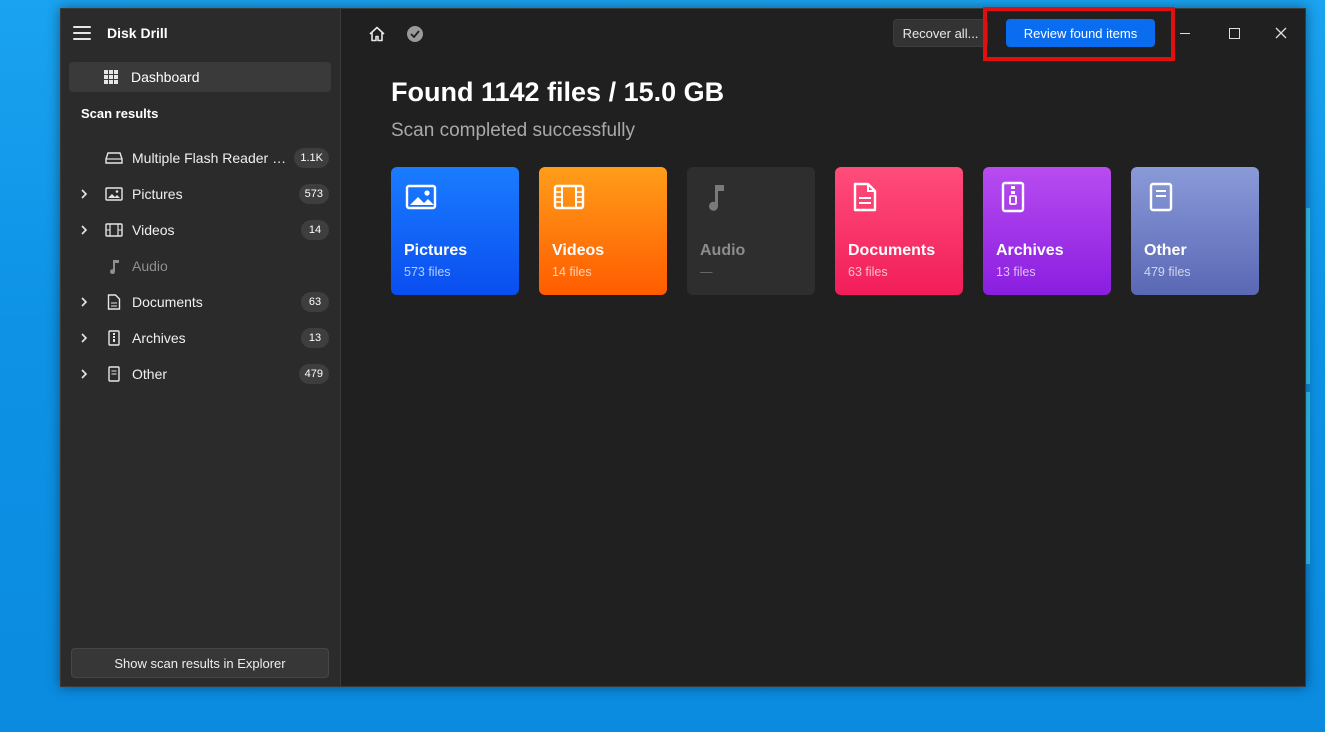 This screenshot has height=732, width=1325. Describe the element at coordinates (455, 231) in the screenshot. I see `card-pictures: Pictures 573 files` at that location.